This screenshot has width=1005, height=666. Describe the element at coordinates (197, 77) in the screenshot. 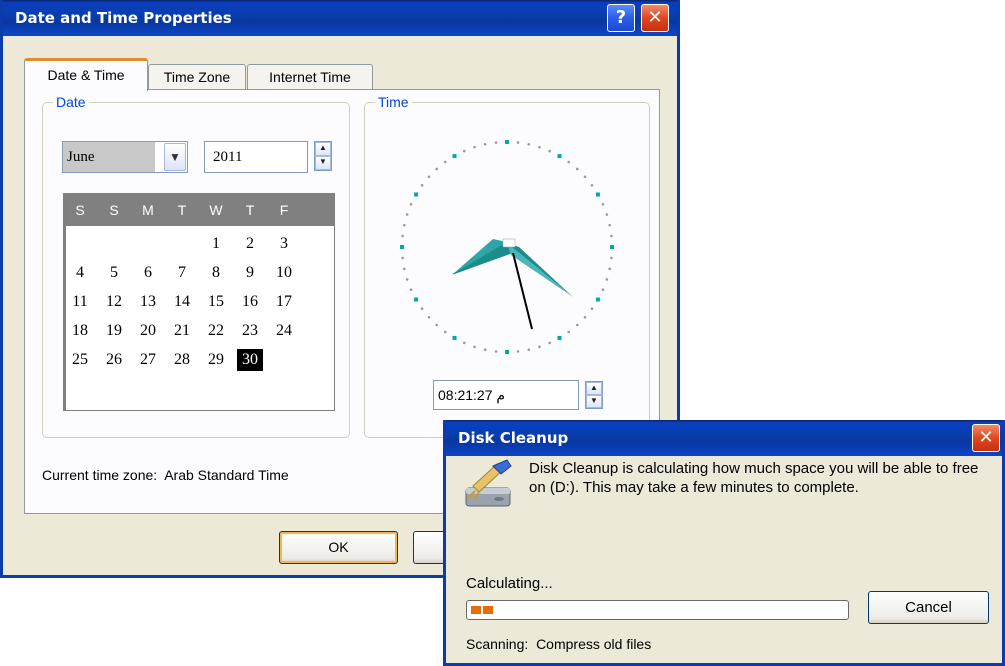

I see `tab-time-zone: Time Zone` at that location.